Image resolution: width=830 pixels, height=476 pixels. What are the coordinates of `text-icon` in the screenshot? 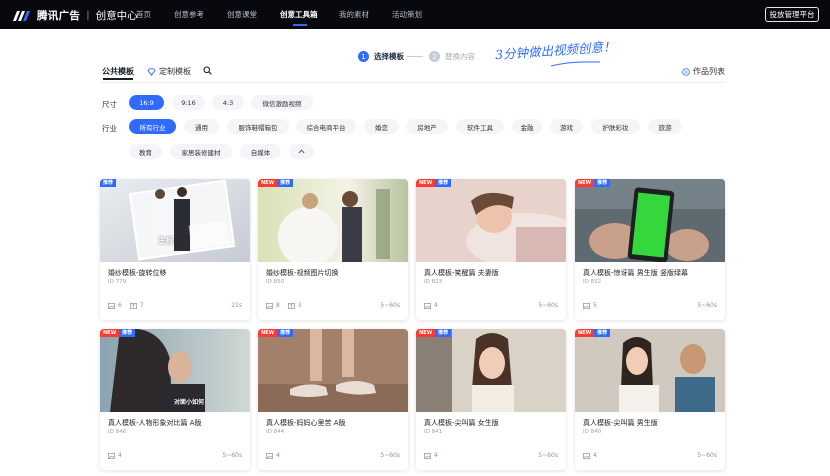 It's located at (291, 305).